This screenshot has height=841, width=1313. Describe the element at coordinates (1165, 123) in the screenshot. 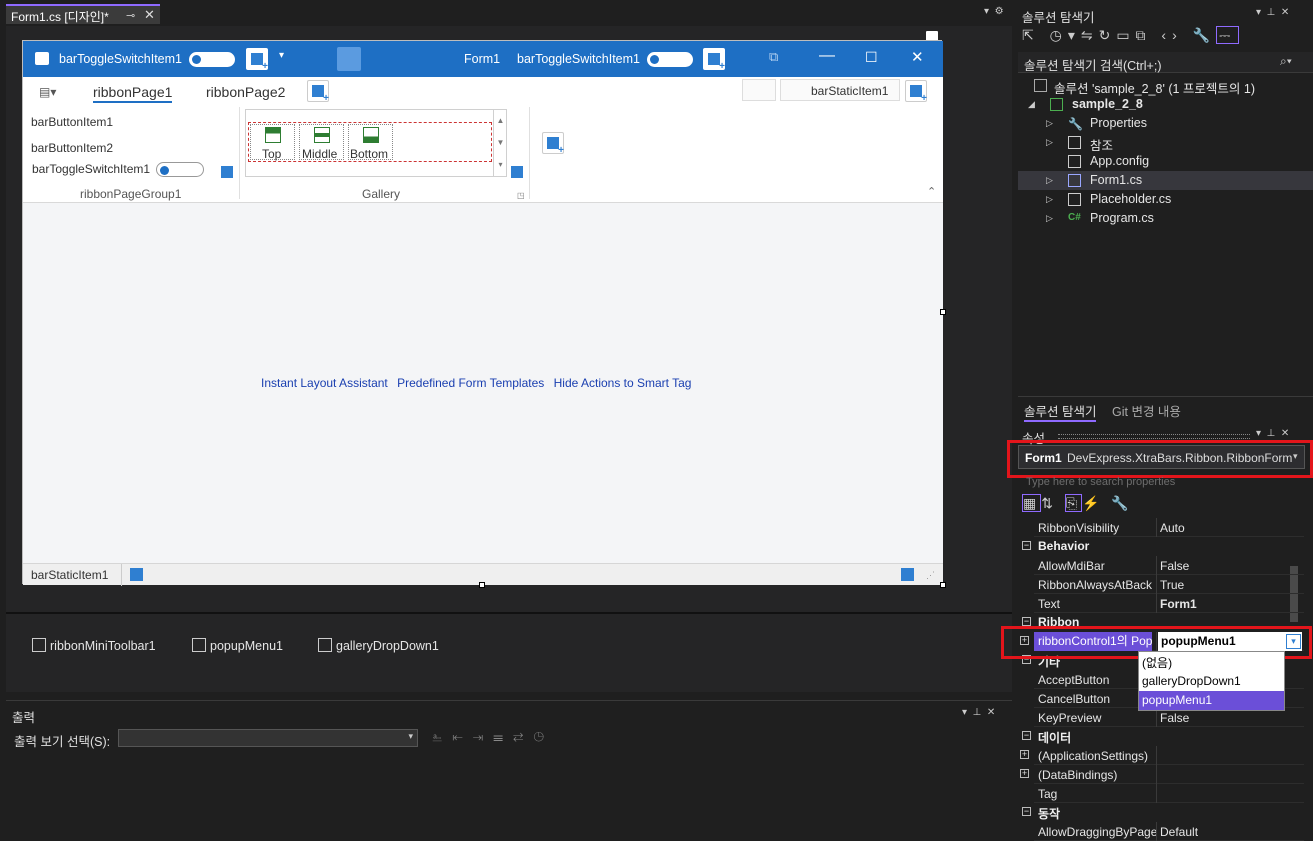

I see `tree-item-properties: ▷ 🔧 Properties` at that location.